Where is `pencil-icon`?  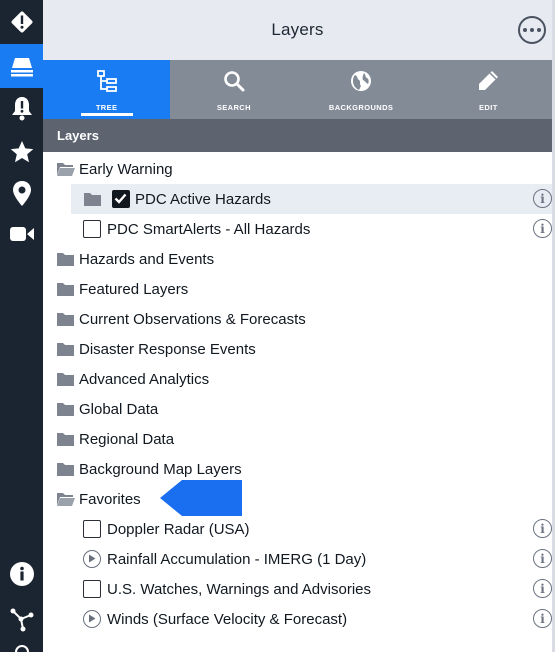 pencil-icon is located at coordinates (489, 80).